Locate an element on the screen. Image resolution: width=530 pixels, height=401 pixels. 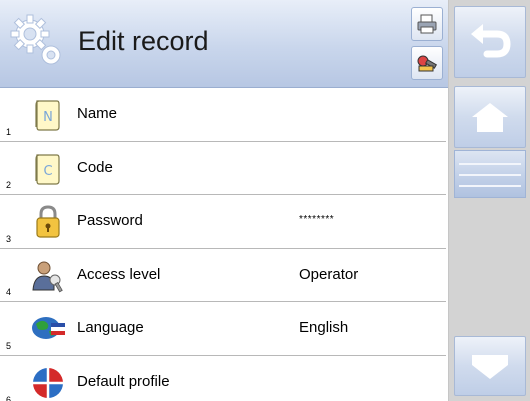
scrollbar-thumb is located at coordinates (490, 174).